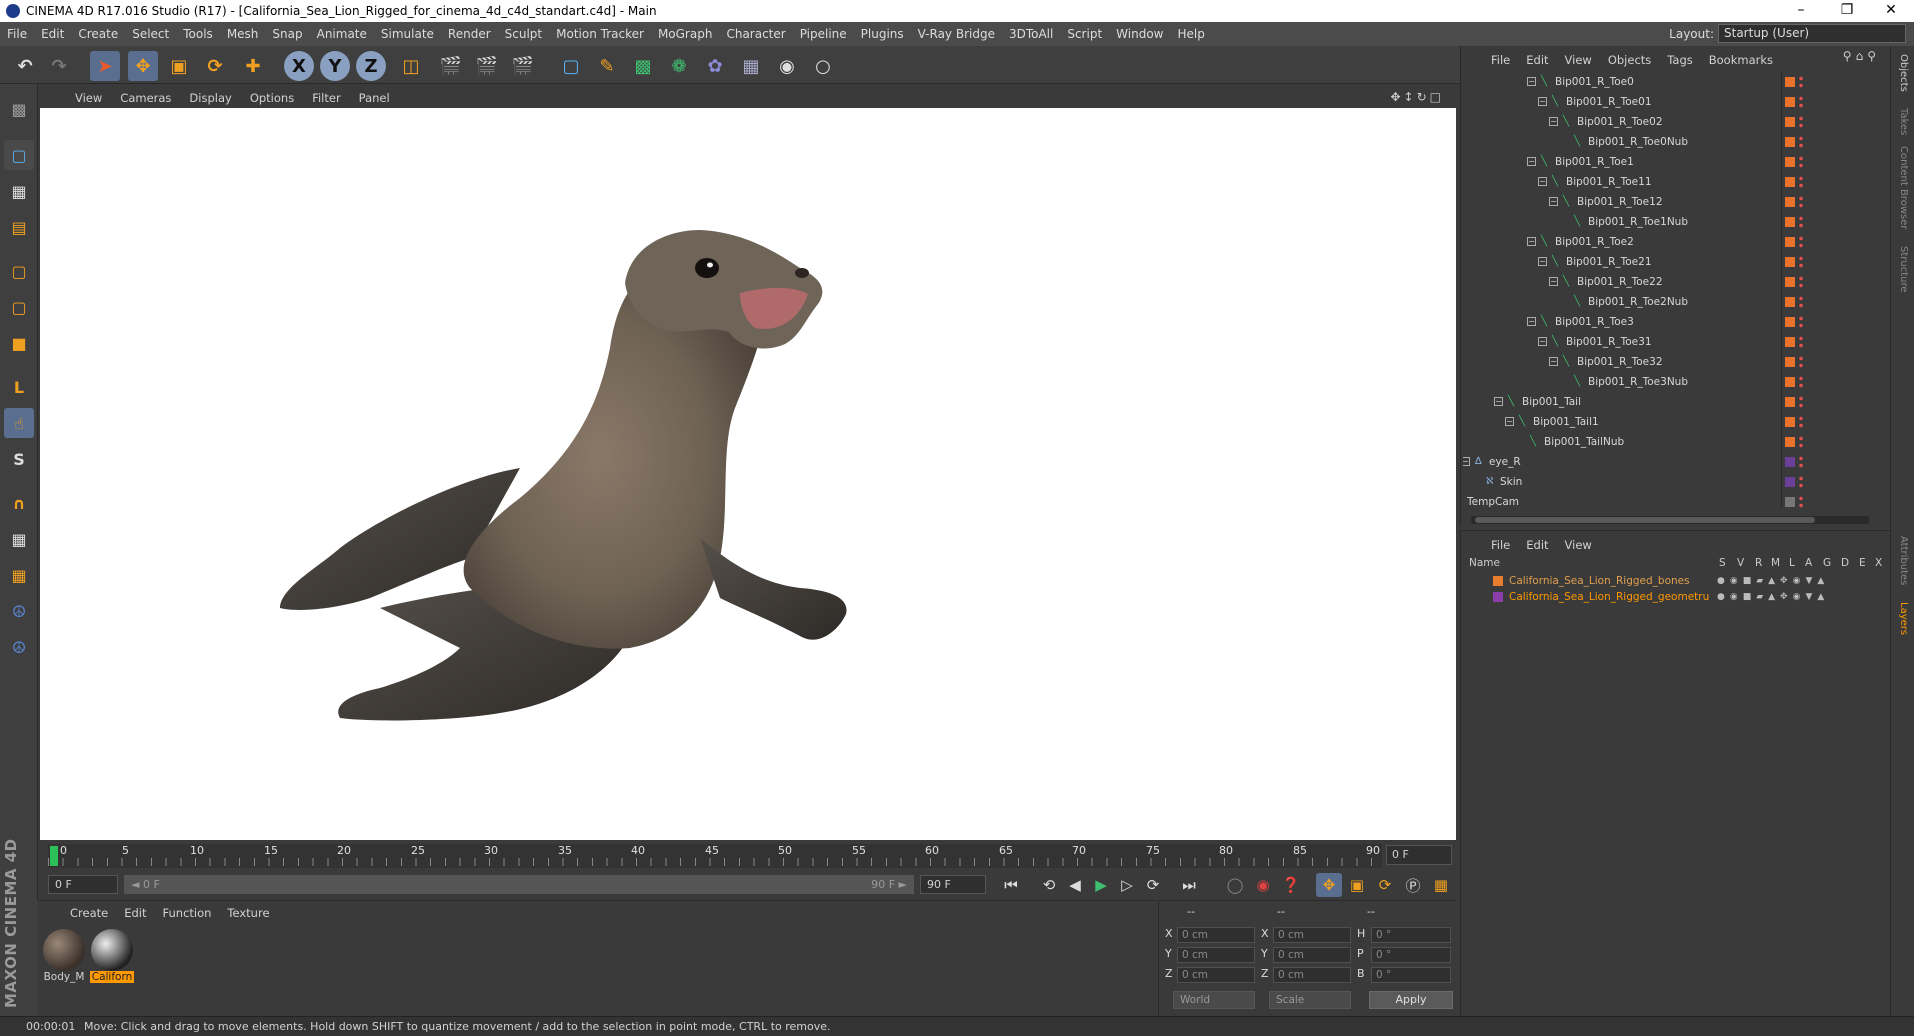 This screenshot has width=1914, height=1036. Describe the element at coordinates (411, 66) in the screenshot. I see `coordinate-system-icon: ◫` at that location.